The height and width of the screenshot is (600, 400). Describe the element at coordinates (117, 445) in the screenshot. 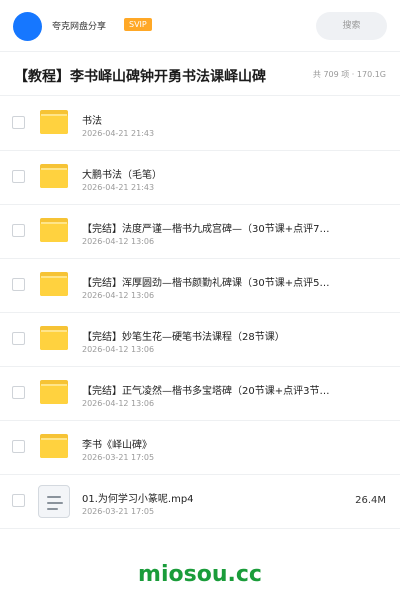

I see `item-name: 李书《峄山碑》` at that location.